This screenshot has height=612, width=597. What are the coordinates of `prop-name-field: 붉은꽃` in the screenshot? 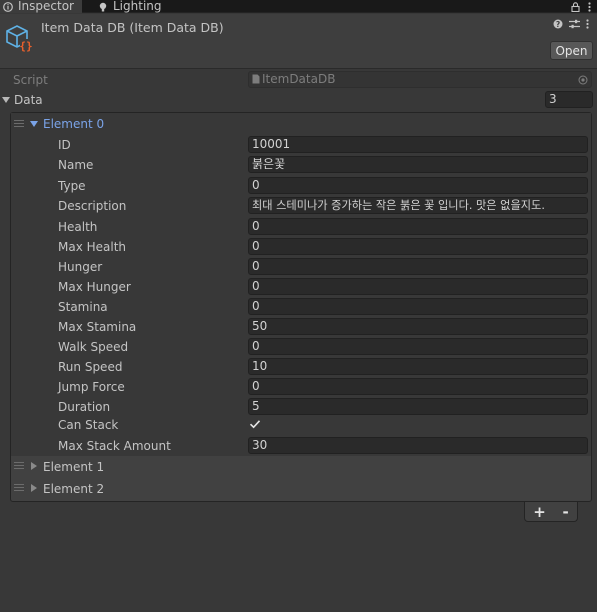 It's located at (418, 164).